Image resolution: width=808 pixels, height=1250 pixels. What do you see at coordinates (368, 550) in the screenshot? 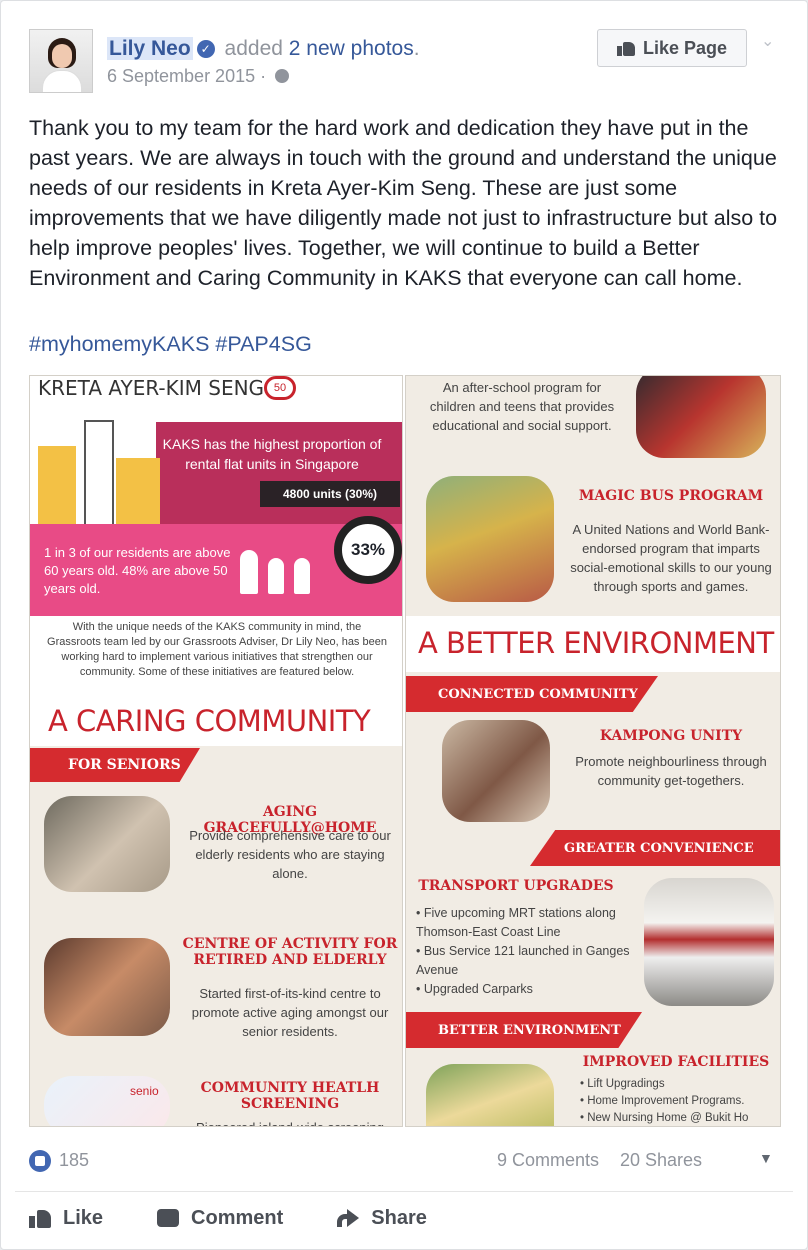
I see `percent-circle: 33%` at bounding box center [368, 550].